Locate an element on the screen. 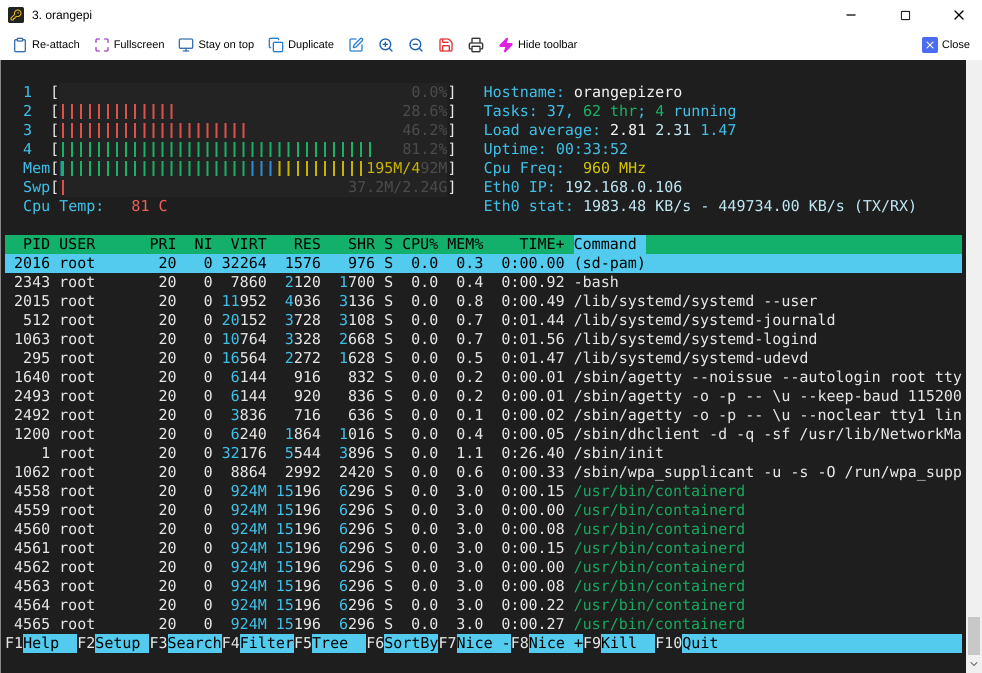 Image resolution: width=982 pixels, height=673 pixels. column-header: PRI is located at coordinates (163, 244).